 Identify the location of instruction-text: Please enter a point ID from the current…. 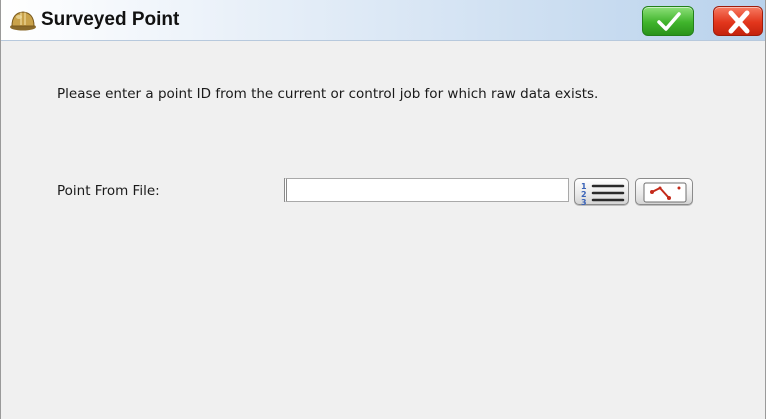
(328, 94).